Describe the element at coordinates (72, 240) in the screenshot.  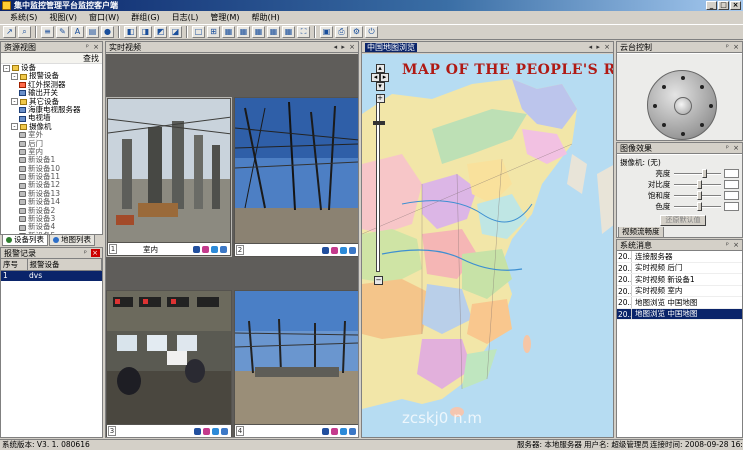
I see `tab-map-list: 地图列表` at that location.